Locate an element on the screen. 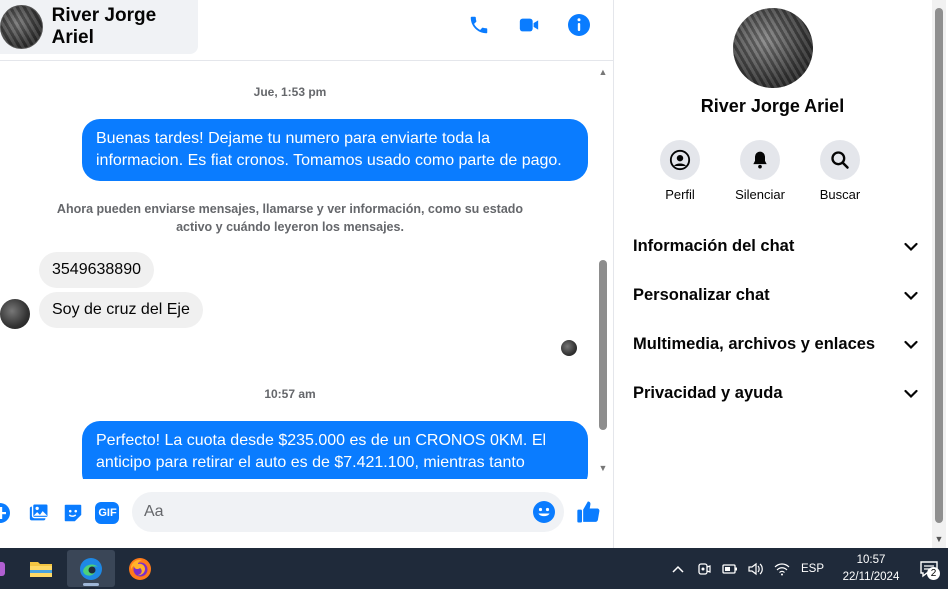  system-tray: ESP 10:57 22/11/2024 2 is located at coordinates (806, 568).